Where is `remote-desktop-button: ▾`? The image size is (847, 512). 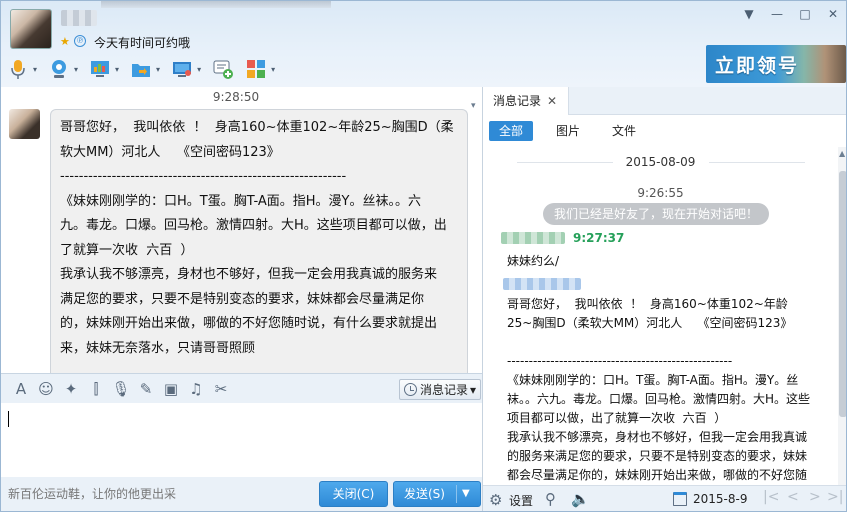 remote-desktop-button: ▾ is located at coordinates (186, 69).